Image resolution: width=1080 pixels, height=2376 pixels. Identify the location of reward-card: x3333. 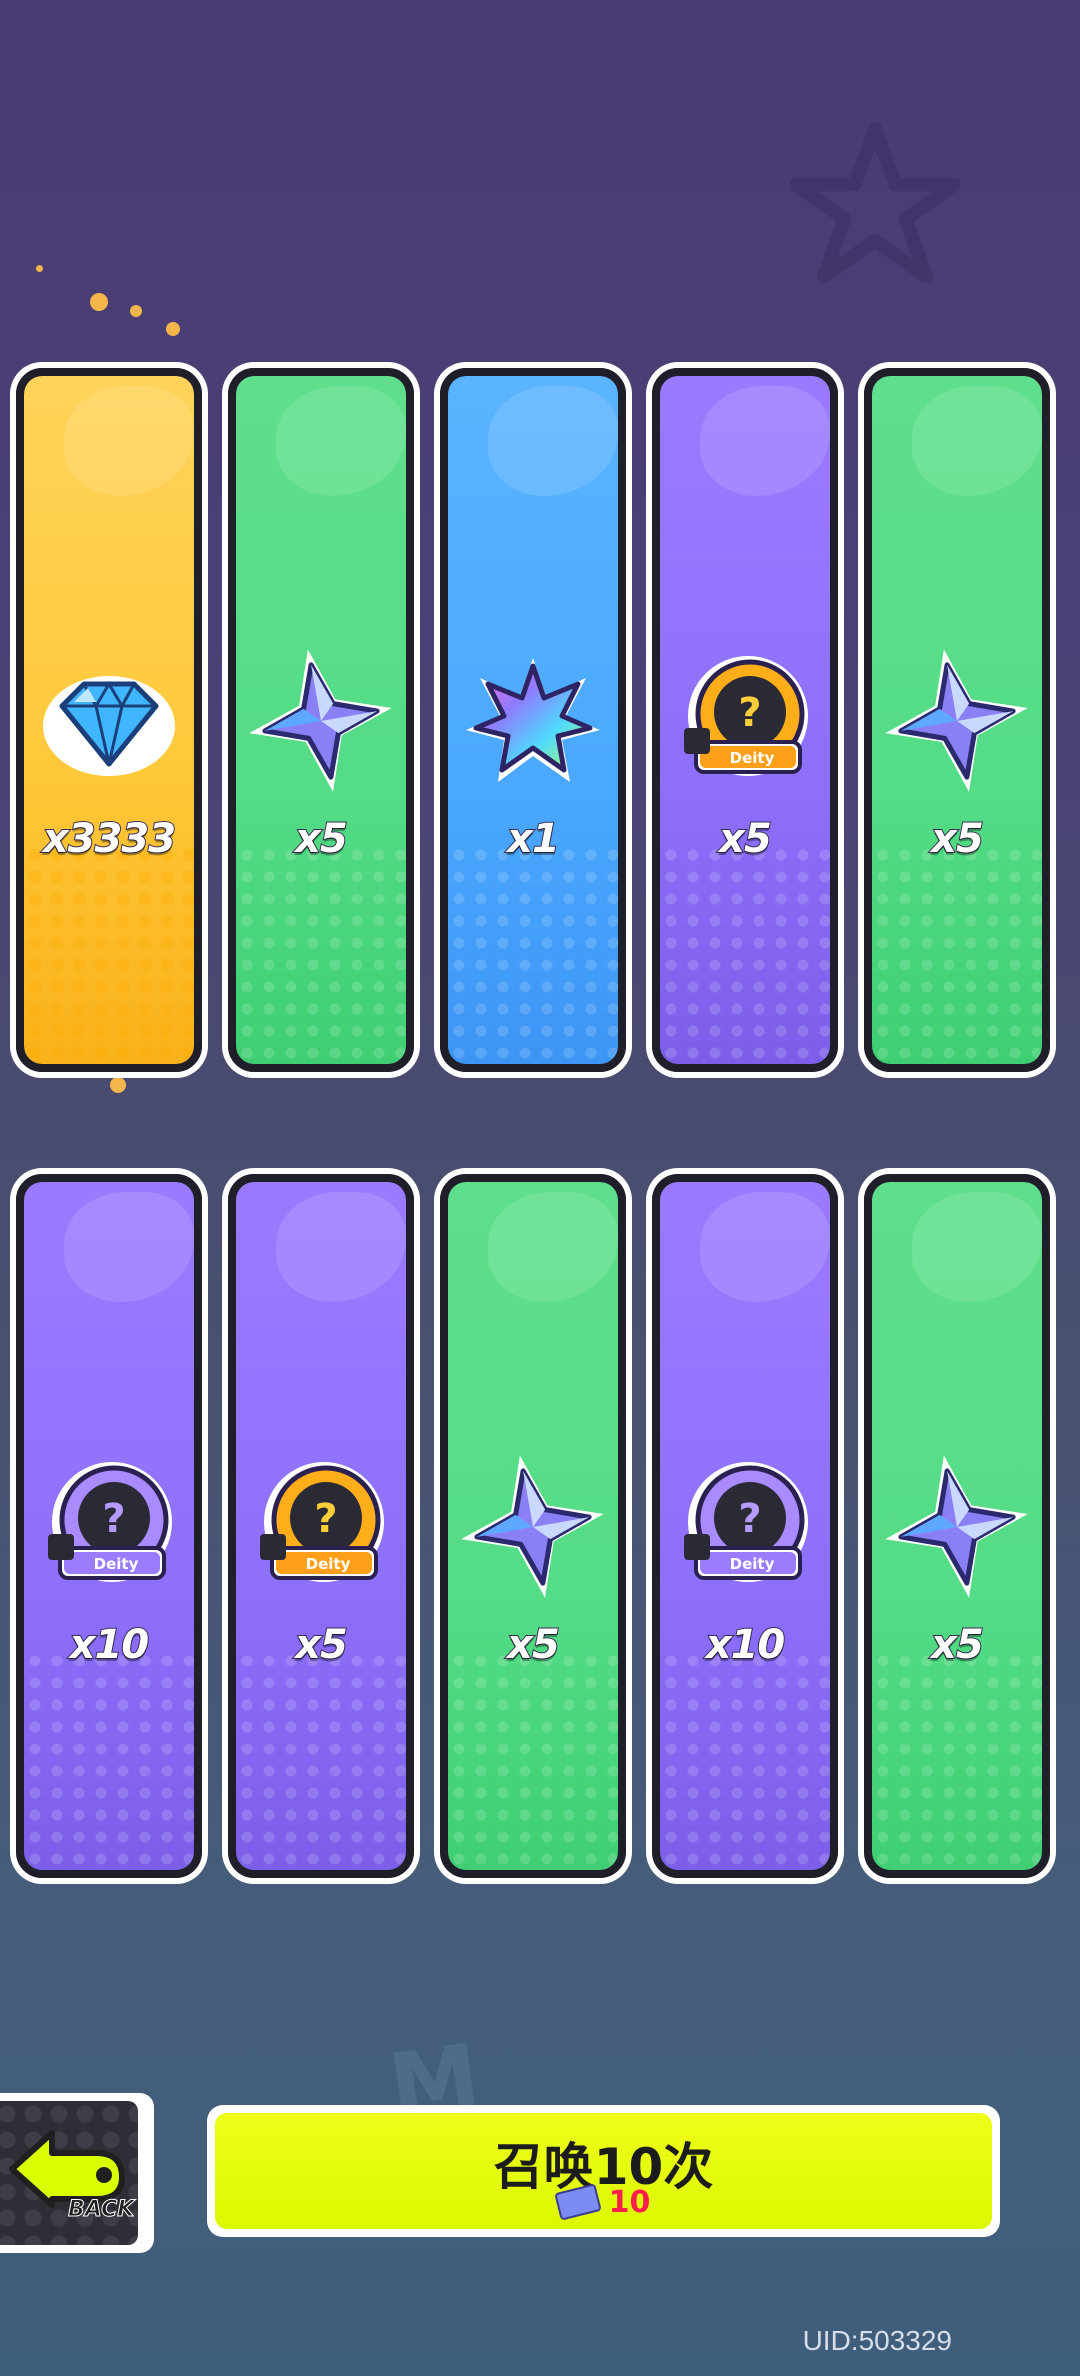
(109, 720).